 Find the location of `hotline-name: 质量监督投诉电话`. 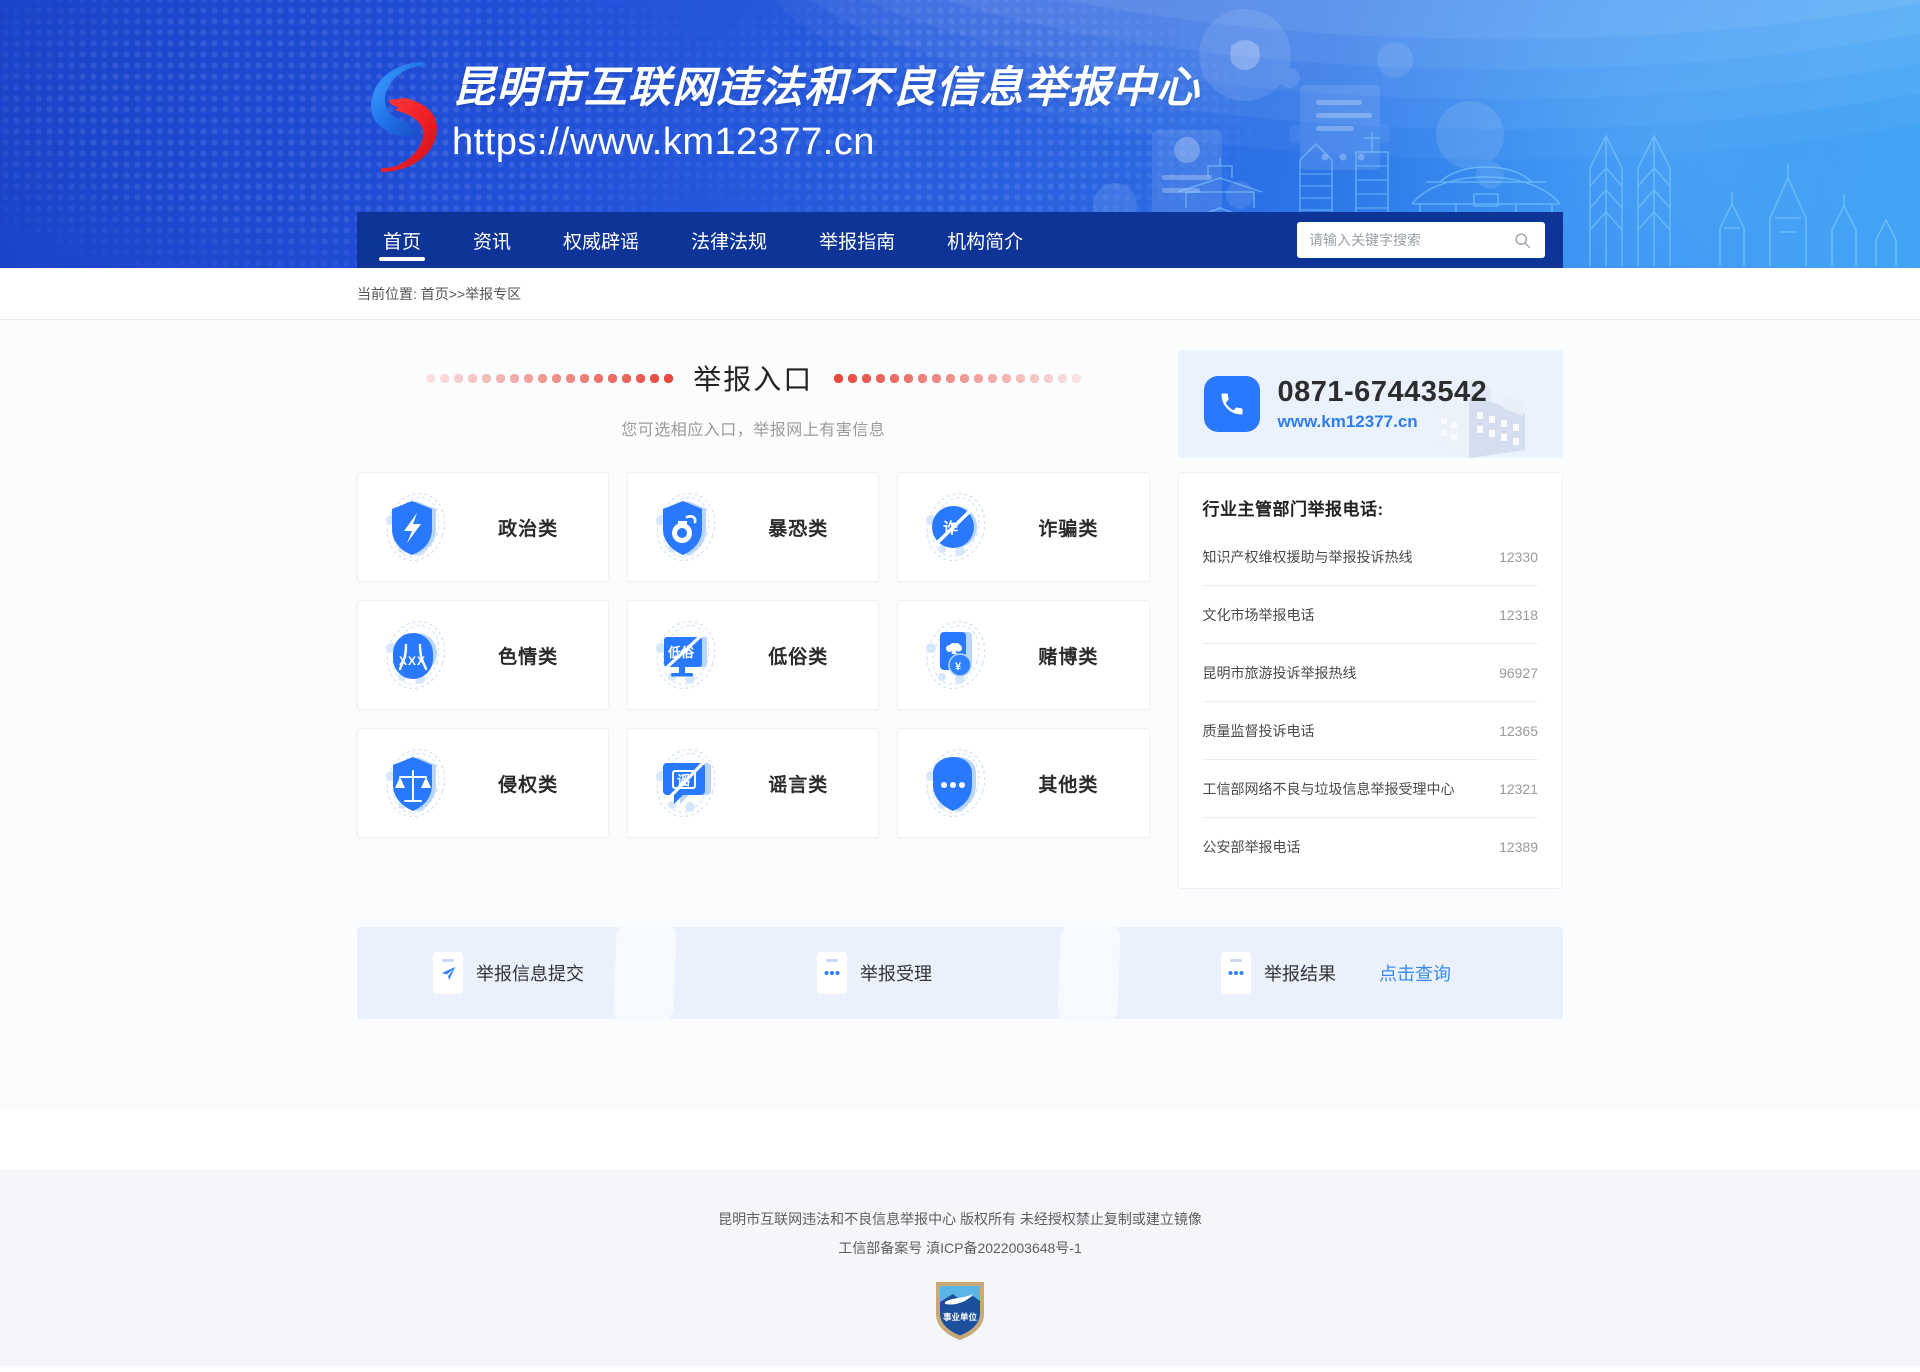

hotline-name: 质量监督投诉电话 is located at coordinates (1258, 730).